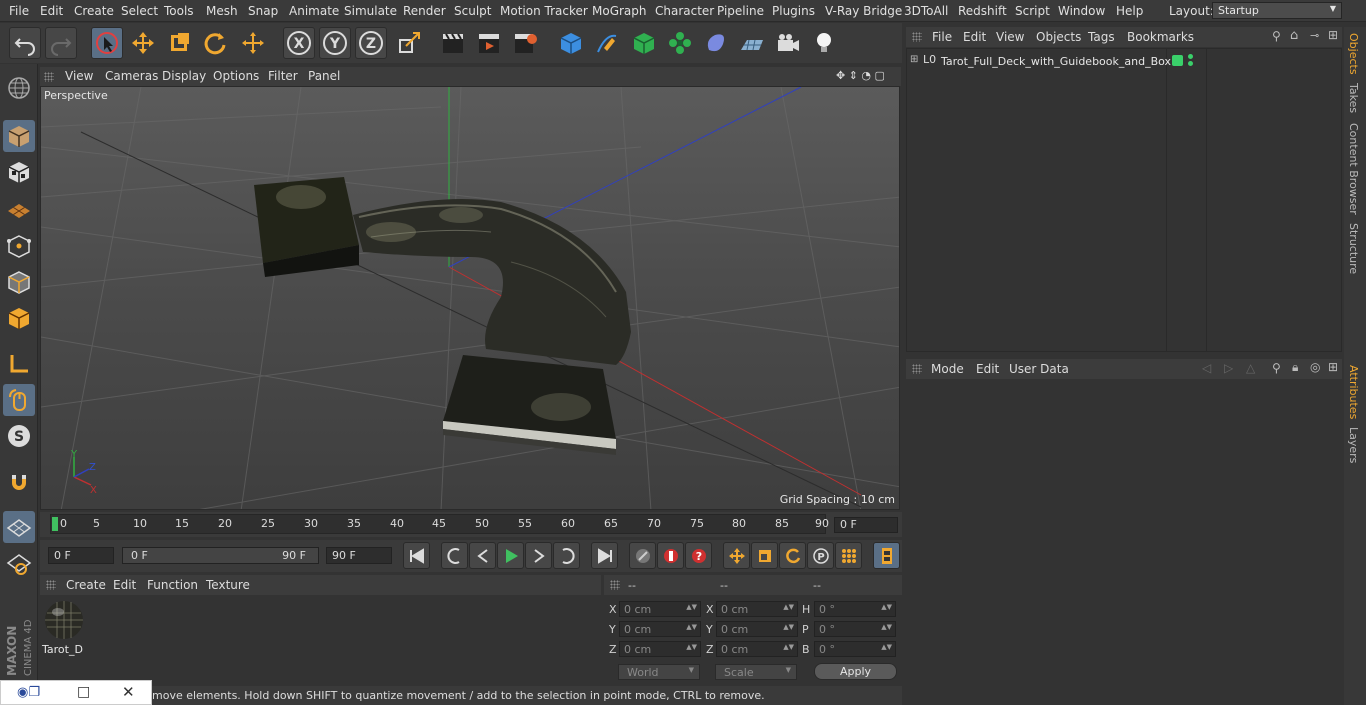  What do you see at coordinates (571, 43) in the screenshot?
I see `cube-object-button` at bounding box center [571, 43].